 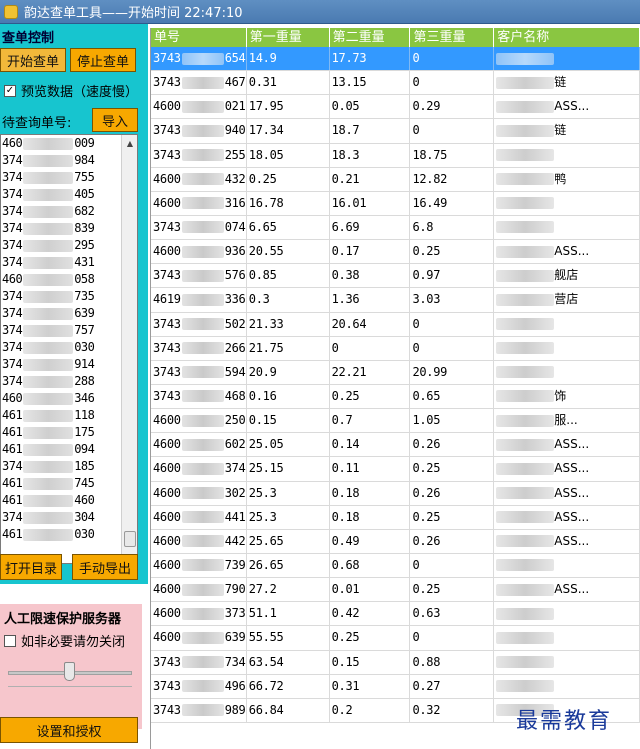 I want to click on preview-checkbox-row: ✓ 预览数据（速度慢）, so click(x=71, y=90).